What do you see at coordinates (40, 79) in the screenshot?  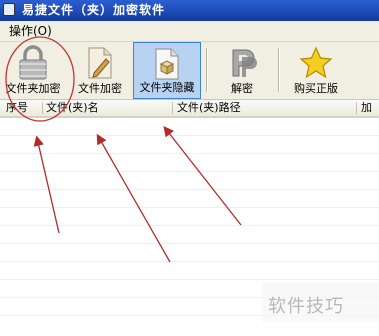 I see `highlight-circle` at bounding box center [40, 79].